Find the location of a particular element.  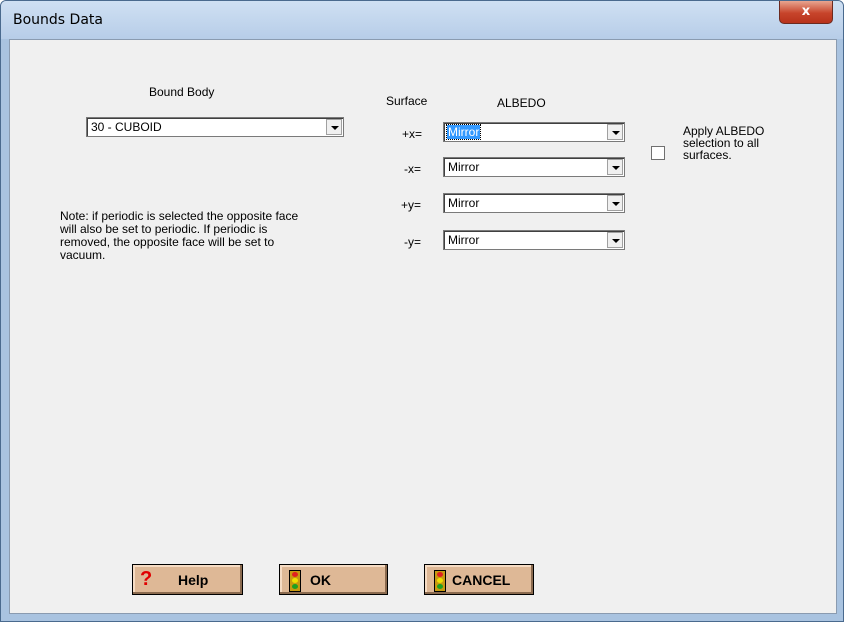

apply-albedo-all-label: Apply ALBEDO selection to all surfaces. is located at coordinates (738, 143).